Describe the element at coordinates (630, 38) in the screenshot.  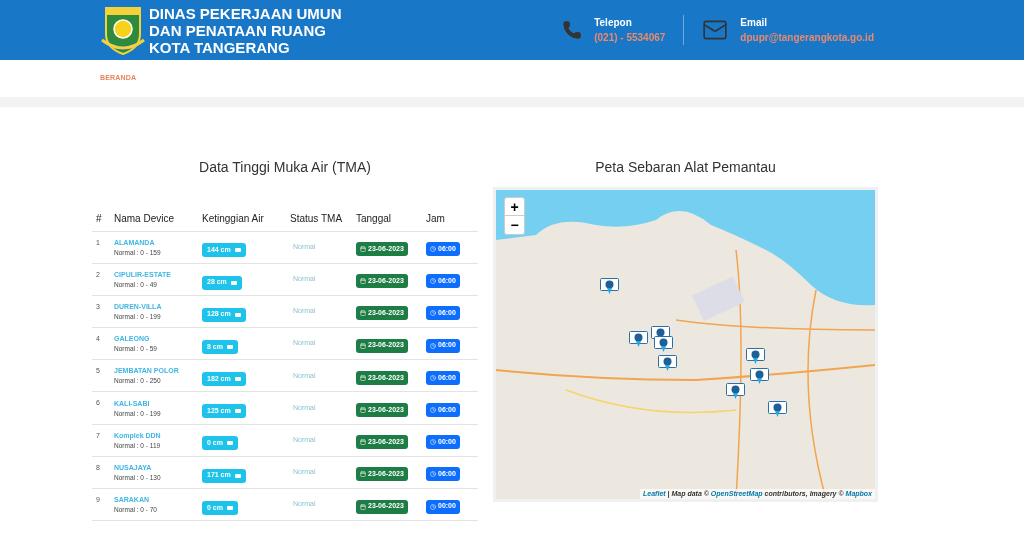
I see `contact-value: (021) - 5534067` at that location.